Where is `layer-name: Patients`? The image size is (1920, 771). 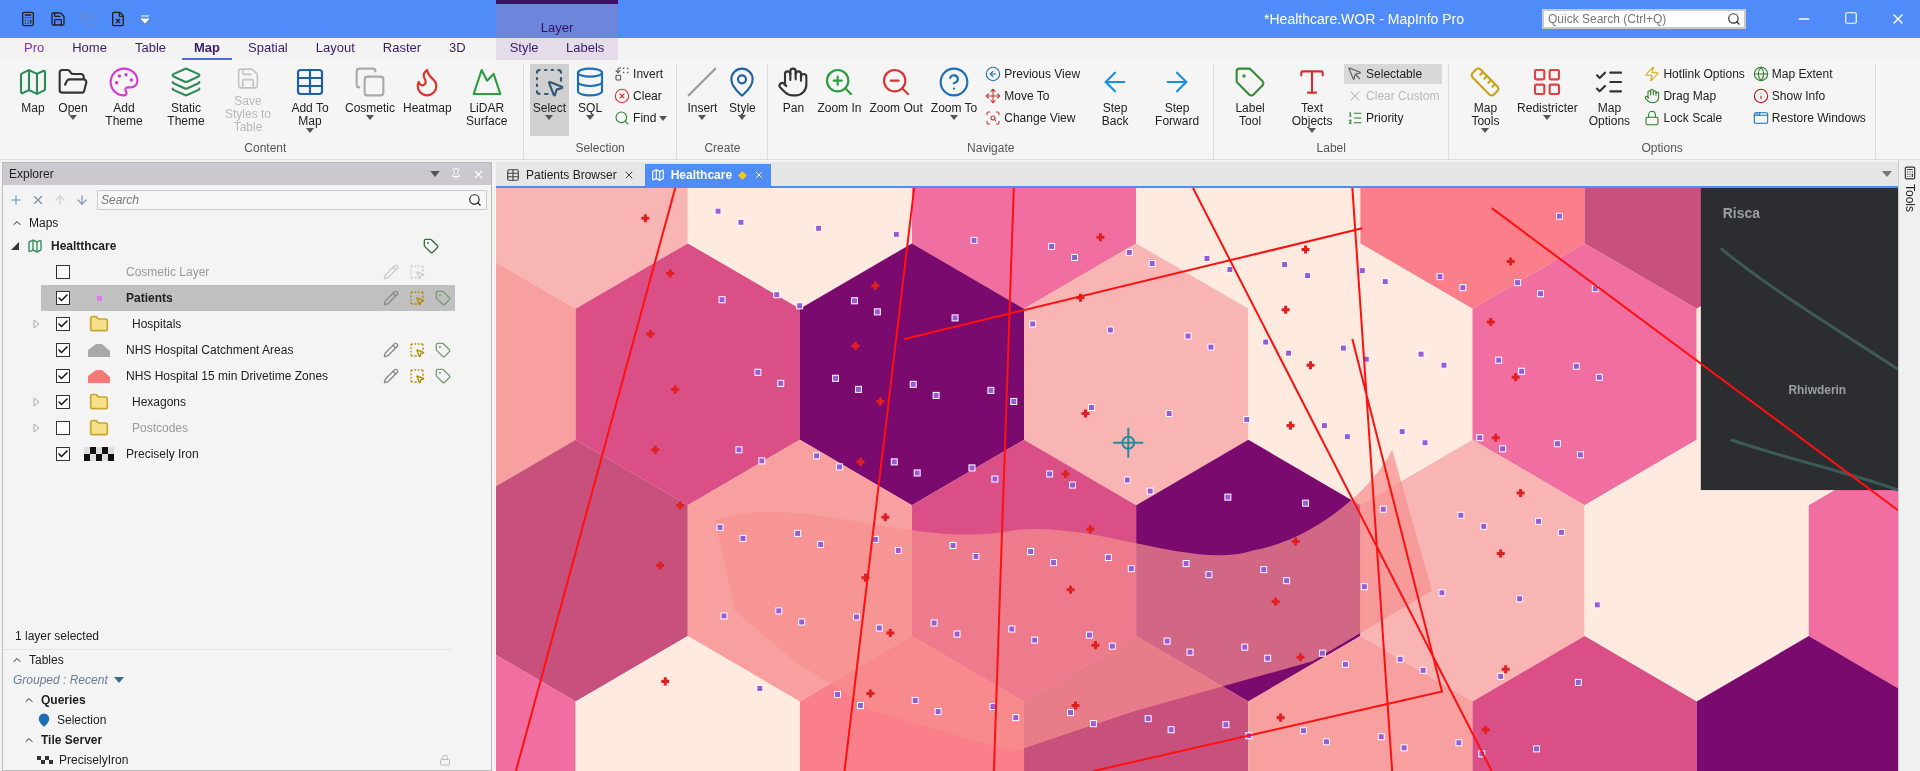
layer-name: Patients is located at coordinates (149, 298).